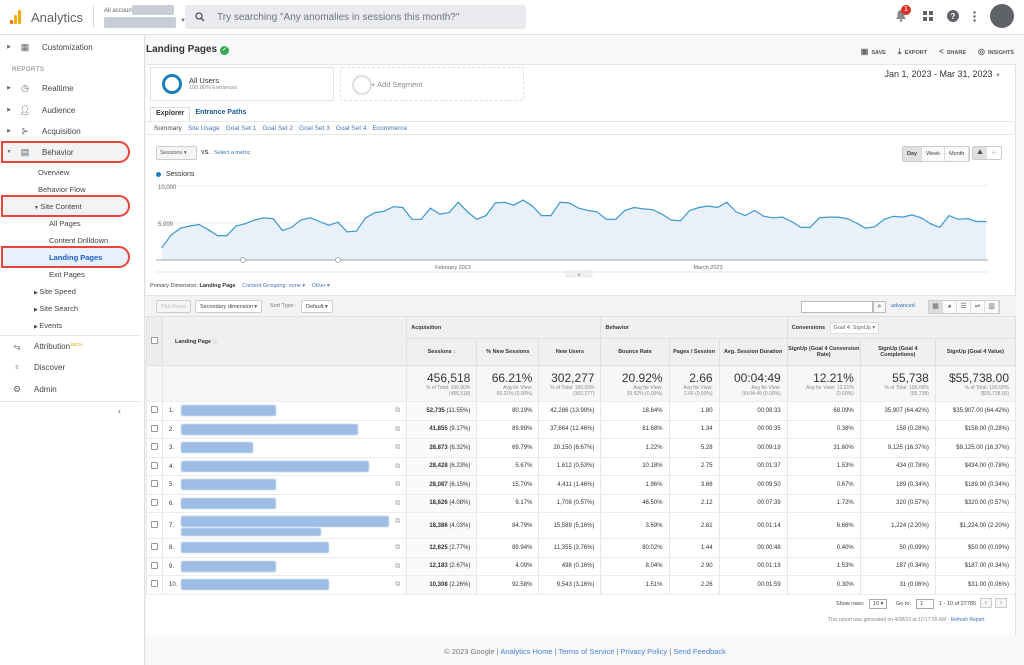 This screenshot has width=1024, height=665. I want to click on sidebar-item-content-drilldown: Content Drilldown, so click(78, 240).